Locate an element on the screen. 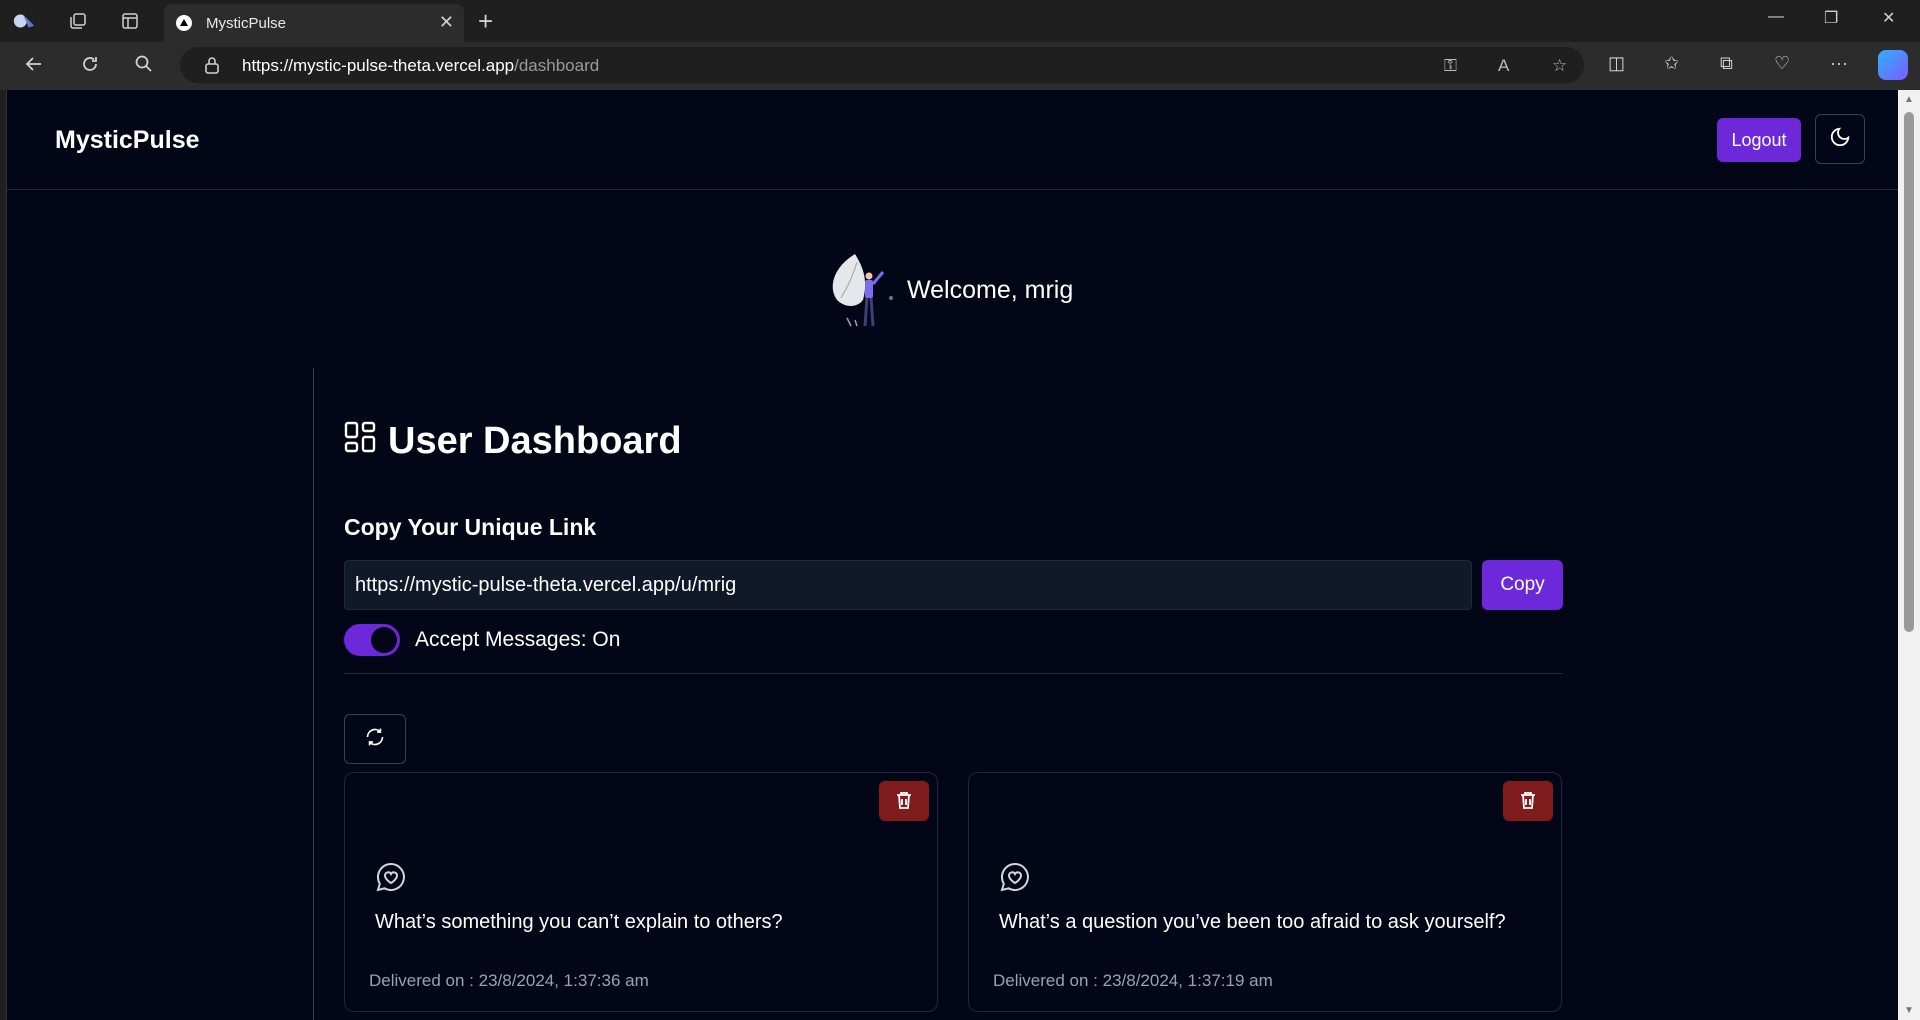 This screenshot has width=1920, height=1020. welcome-illustration is located at coordinates (862, 290).